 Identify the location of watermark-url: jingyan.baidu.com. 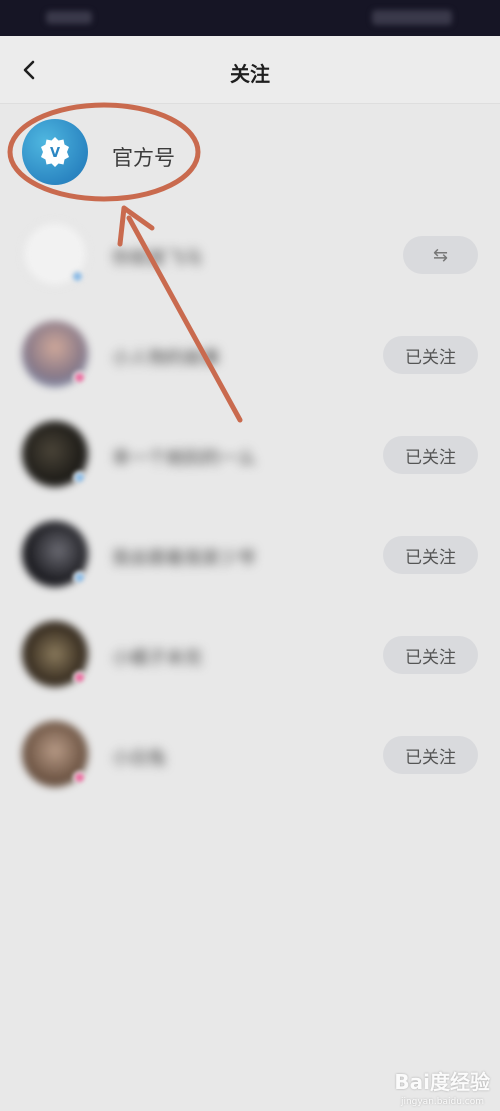
(442, 1102).